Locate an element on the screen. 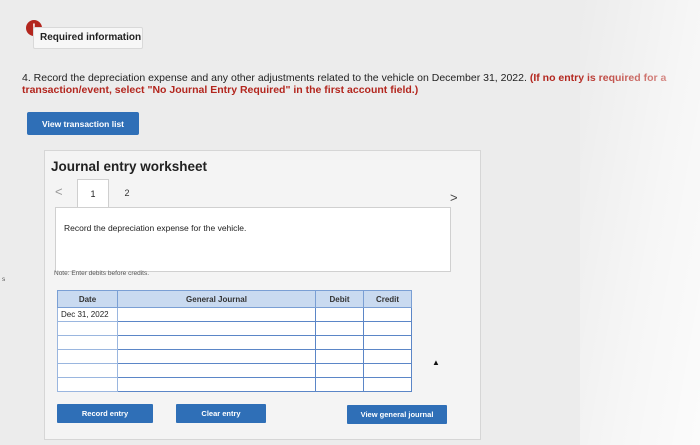  required-information-label: Required information is located at coordinates (88, 38).